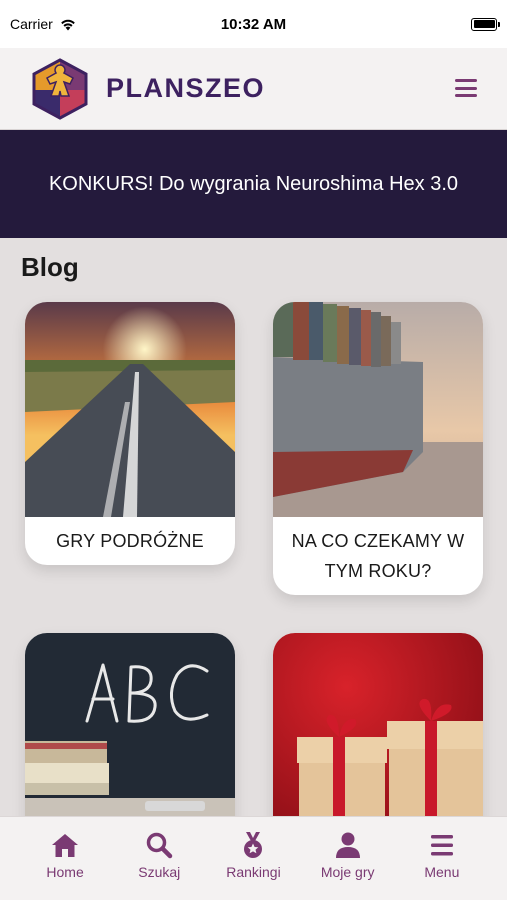  I want to click on planszeo-logo, so click(60, 88).